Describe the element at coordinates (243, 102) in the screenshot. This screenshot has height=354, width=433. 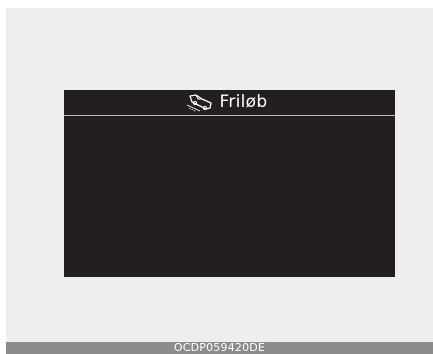
I see `display-title: Friløb` at that location.